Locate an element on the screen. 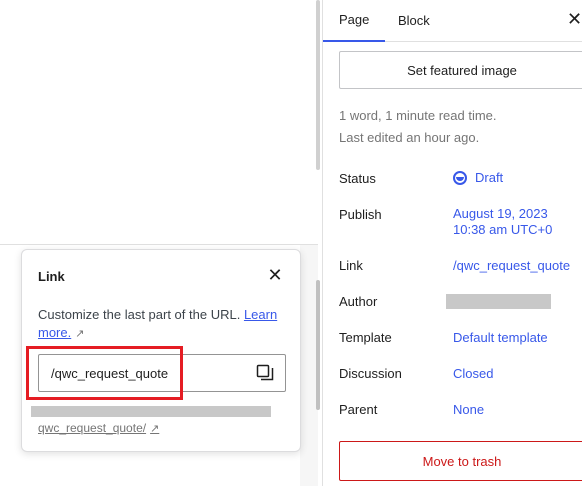 The image size is (582, 486). status-text: Draft is located at coordinates (489, 177).